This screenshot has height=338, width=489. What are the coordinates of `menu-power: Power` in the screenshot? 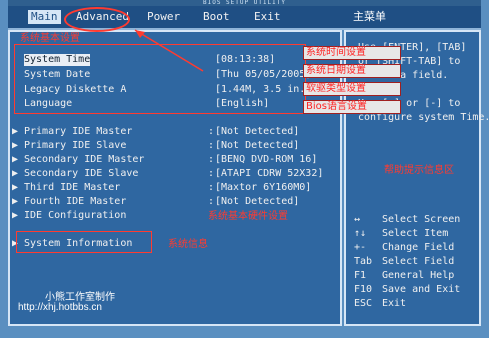 It's located at (163, 17).